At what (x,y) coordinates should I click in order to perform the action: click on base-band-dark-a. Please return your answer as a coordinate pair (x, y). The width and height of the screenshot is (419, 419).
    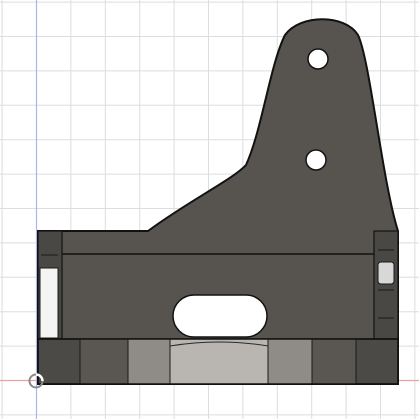
    Looking at the image, I should click on (104, 361).